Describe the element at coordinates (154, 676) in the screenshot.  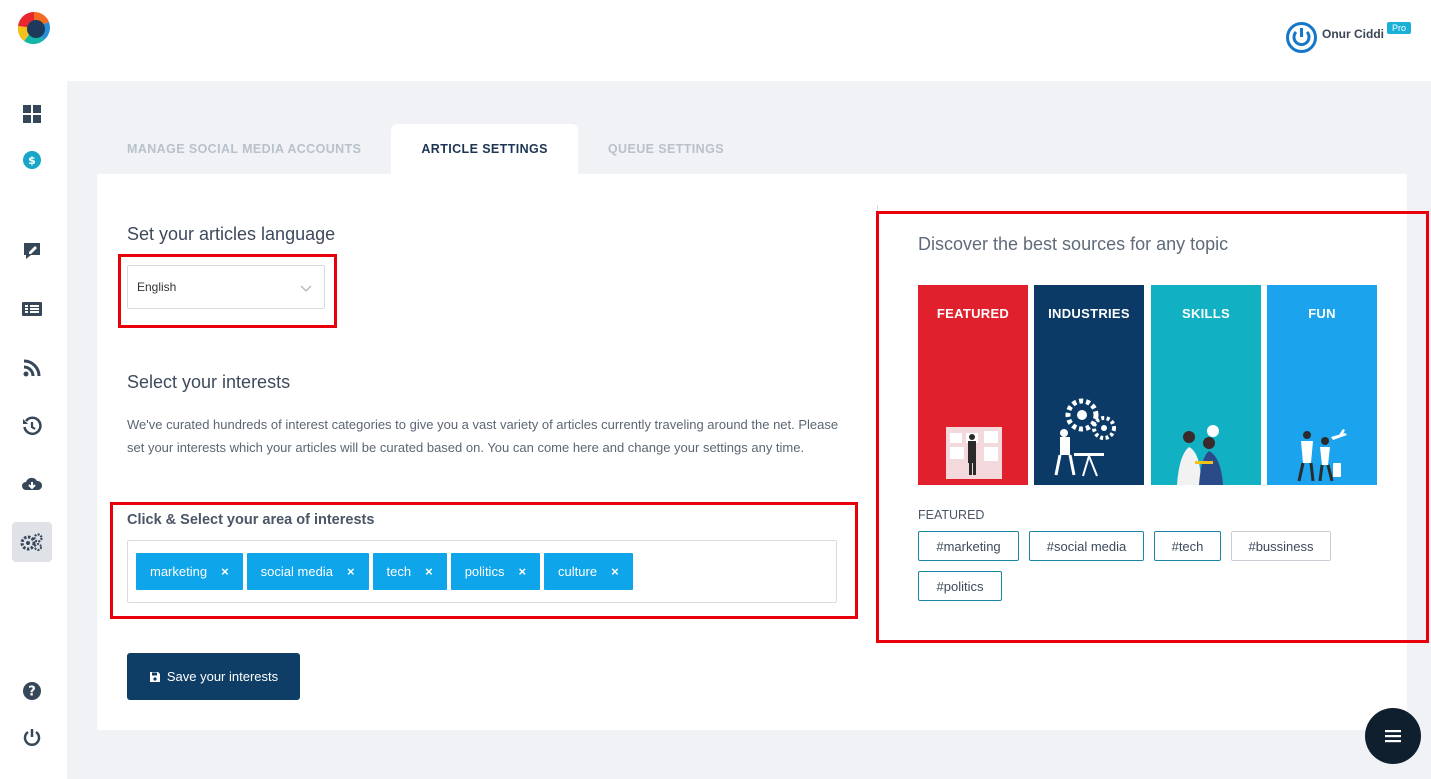
I see `save-icon` at that location.